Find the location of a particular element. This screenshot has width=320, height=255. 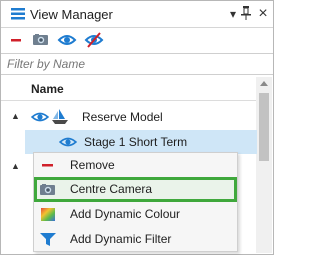

scroll-thumb is located at coordinates (264, 127).